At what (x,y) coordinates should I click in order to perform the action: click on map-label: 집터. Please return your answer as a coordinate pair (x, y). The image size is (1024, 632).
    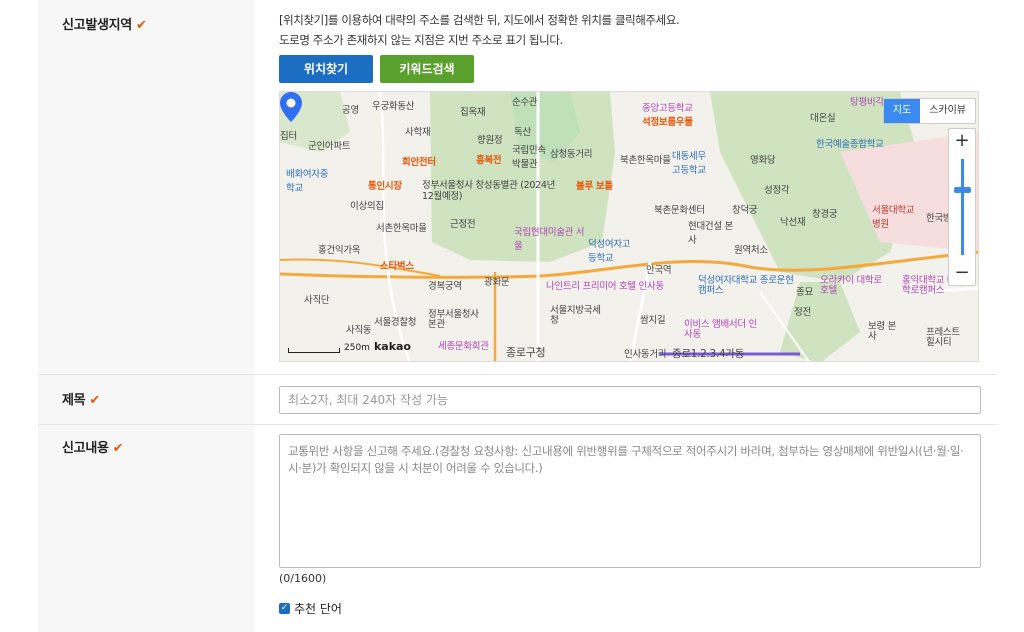
    Looking at the image, I should click on (288, 136).